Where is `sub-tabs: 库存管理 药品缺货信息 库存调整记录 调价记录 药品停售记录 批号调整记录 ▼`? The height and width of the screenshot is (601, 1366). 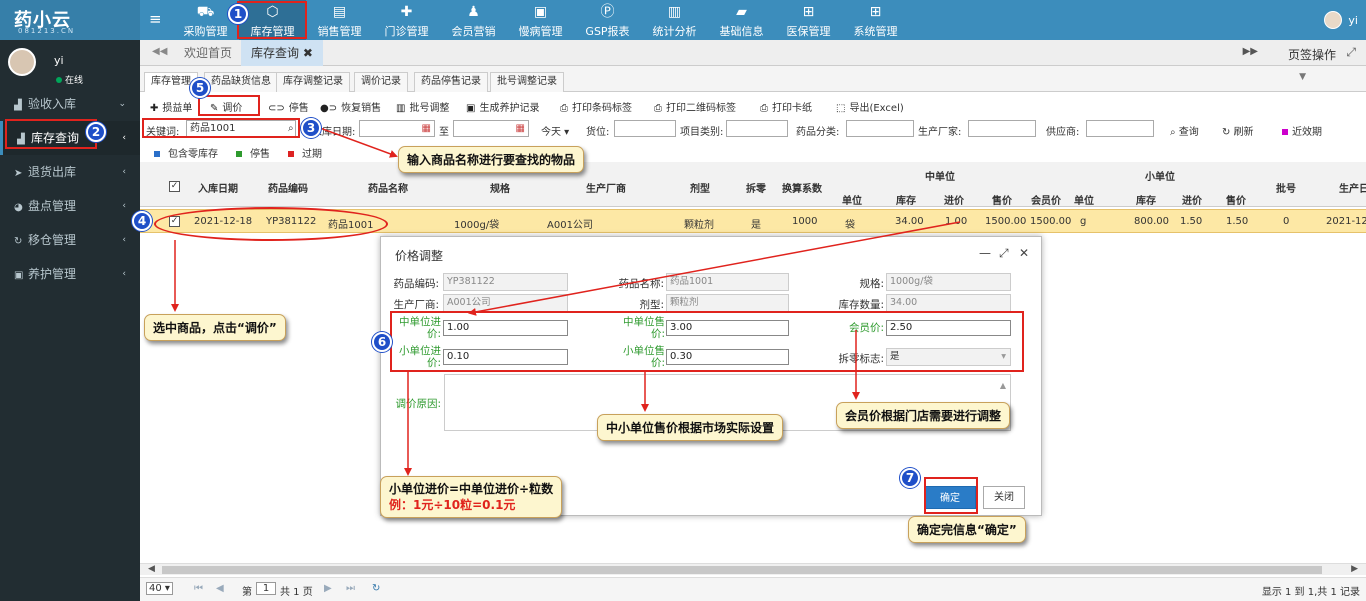 sub-tabs: 库存管理 药品缺货信息 库存调整记录 调价记录 药品停售记录 批号调整记录 ▼ is located at coordinates (753, 79).